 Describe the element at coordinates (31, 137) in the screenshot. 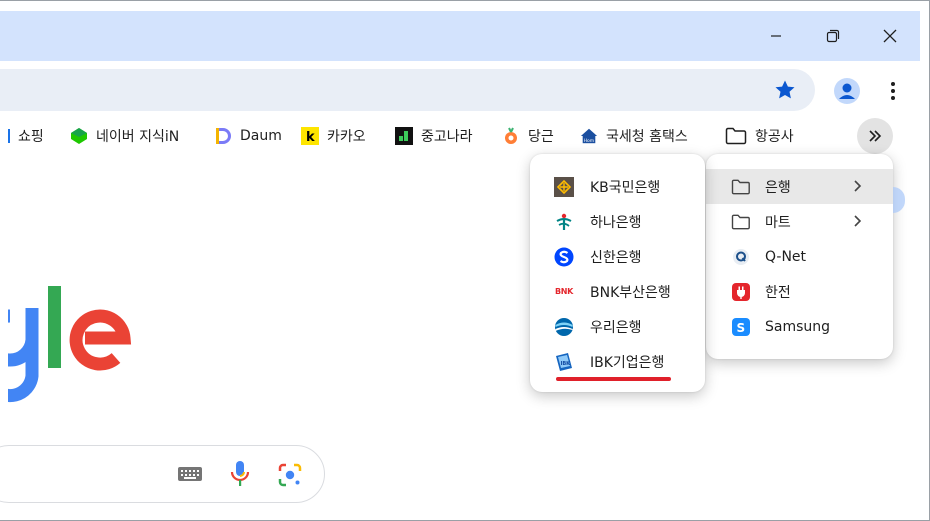

I see `bookmark-label: 쇼핑` at that location.